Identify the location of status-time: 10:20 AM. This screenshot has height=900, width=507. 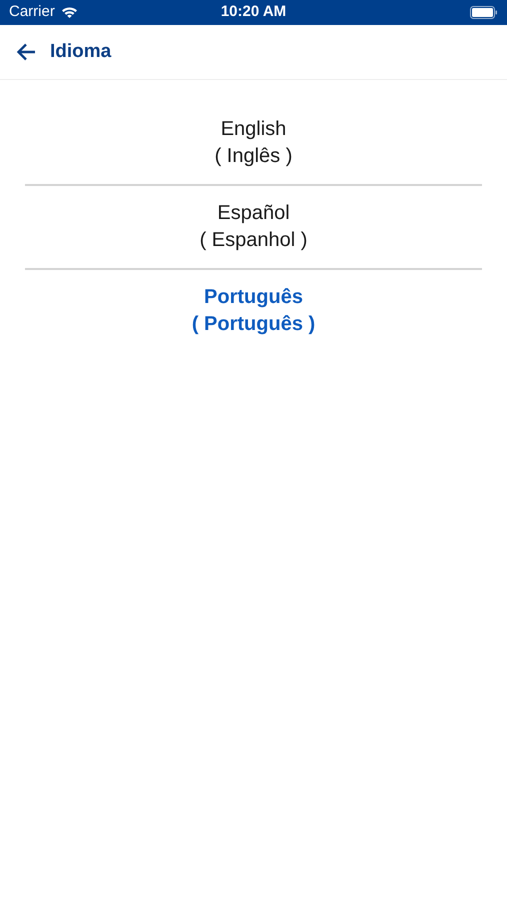
(253, 12).